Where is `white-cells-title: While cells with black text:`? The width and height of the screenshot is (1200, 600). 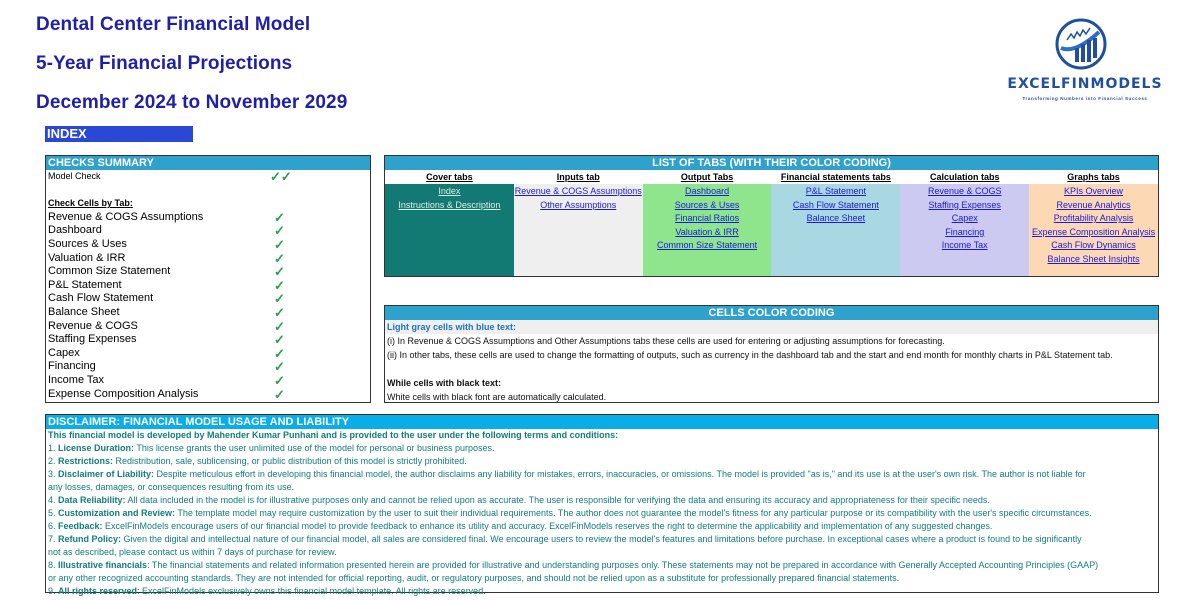 white-cells-title: While cells with black text: is located at coordinates (444, 383).